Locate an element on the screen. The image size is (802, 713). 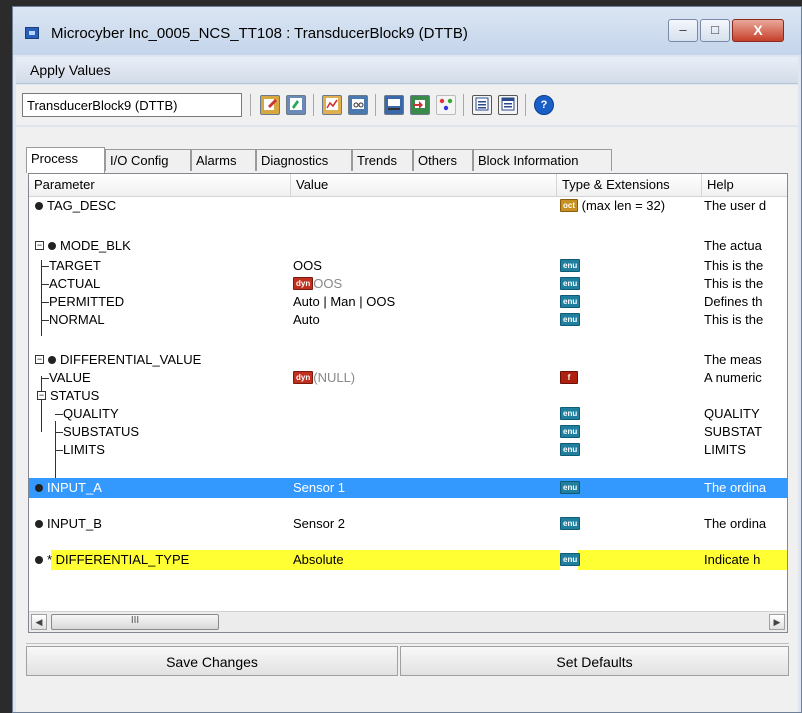
tab-block-information: Block Information is located at coordinates (542, 160).